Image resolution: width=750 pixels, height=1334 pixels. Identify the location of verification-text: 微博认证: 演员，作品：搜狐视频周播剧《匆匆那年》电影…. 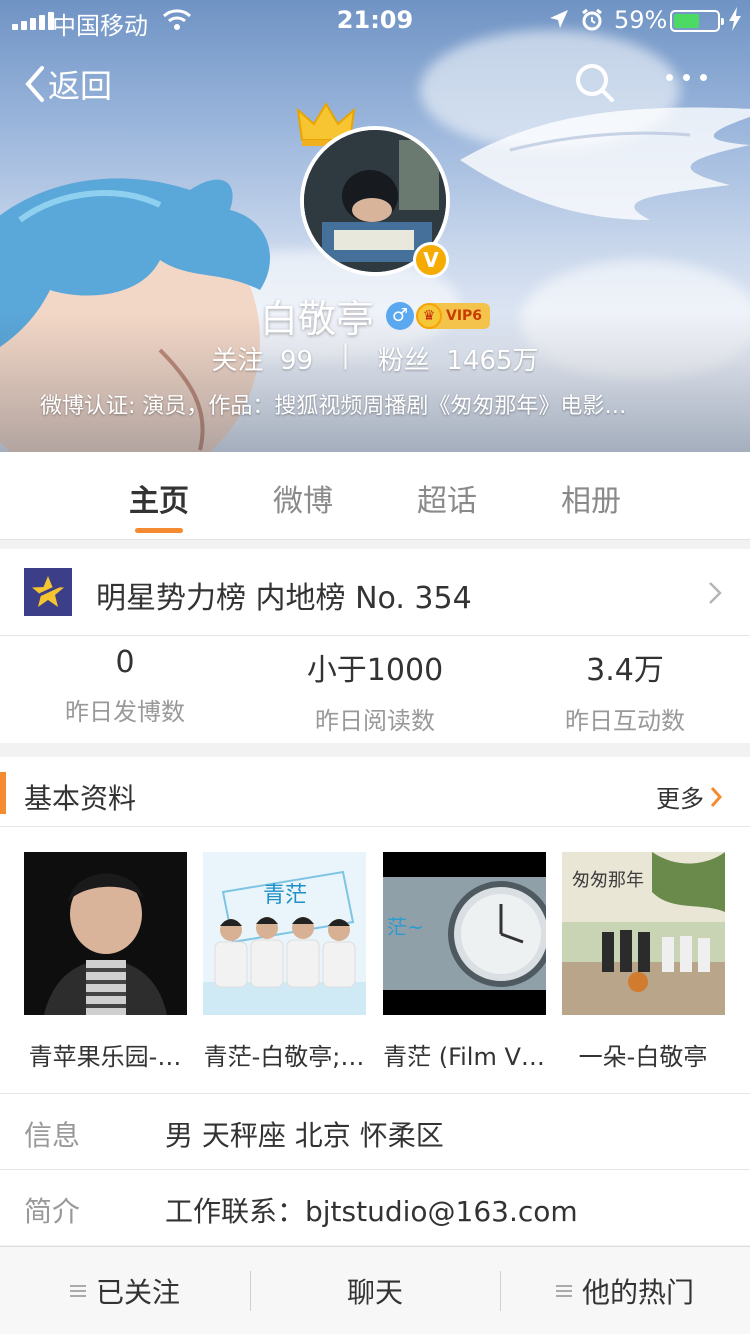
(375, 404).